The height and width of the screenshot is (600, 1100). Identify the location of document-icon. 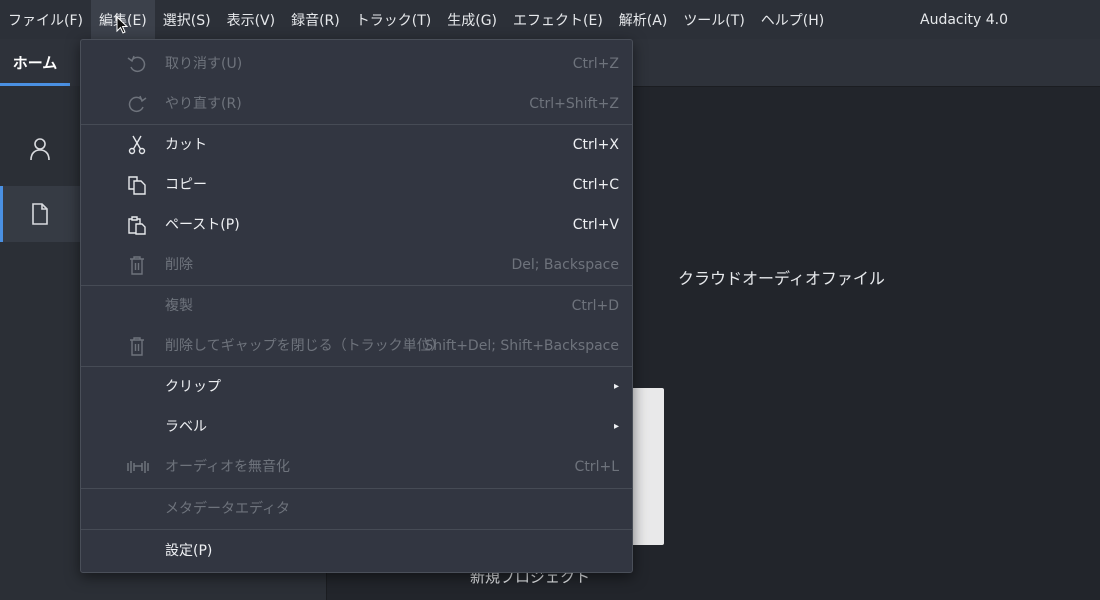
(40, 214).